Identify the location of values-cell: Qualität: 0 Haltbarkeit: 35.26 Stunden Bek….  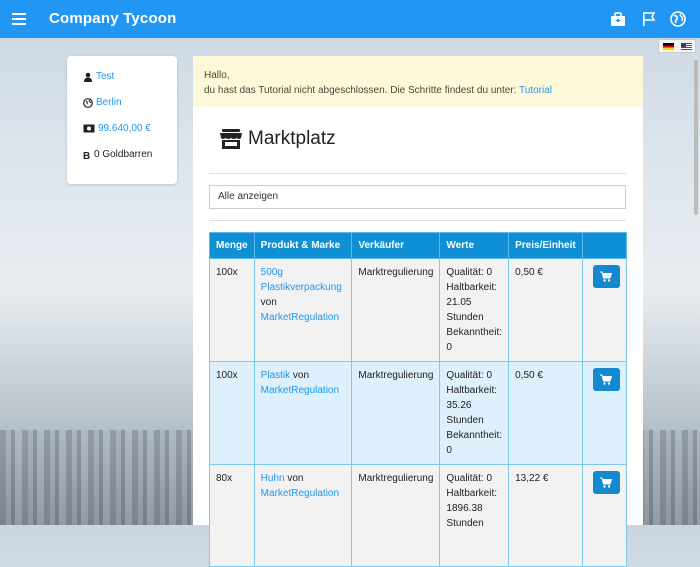
(474, 413).